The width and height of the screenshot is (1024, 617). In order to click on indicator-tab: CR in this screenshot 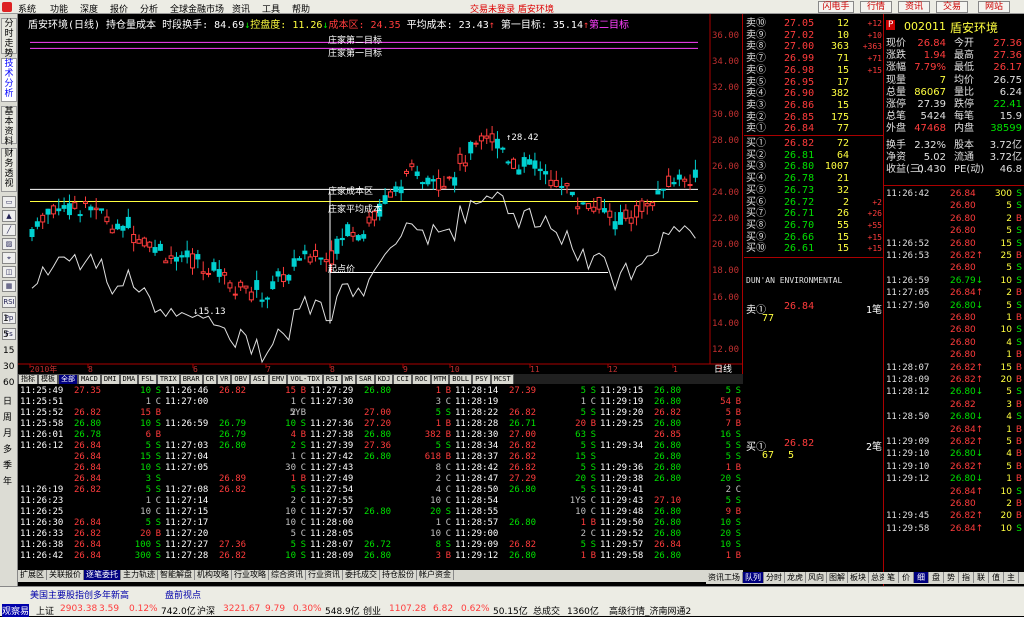, I will do `click(209, 379)`.